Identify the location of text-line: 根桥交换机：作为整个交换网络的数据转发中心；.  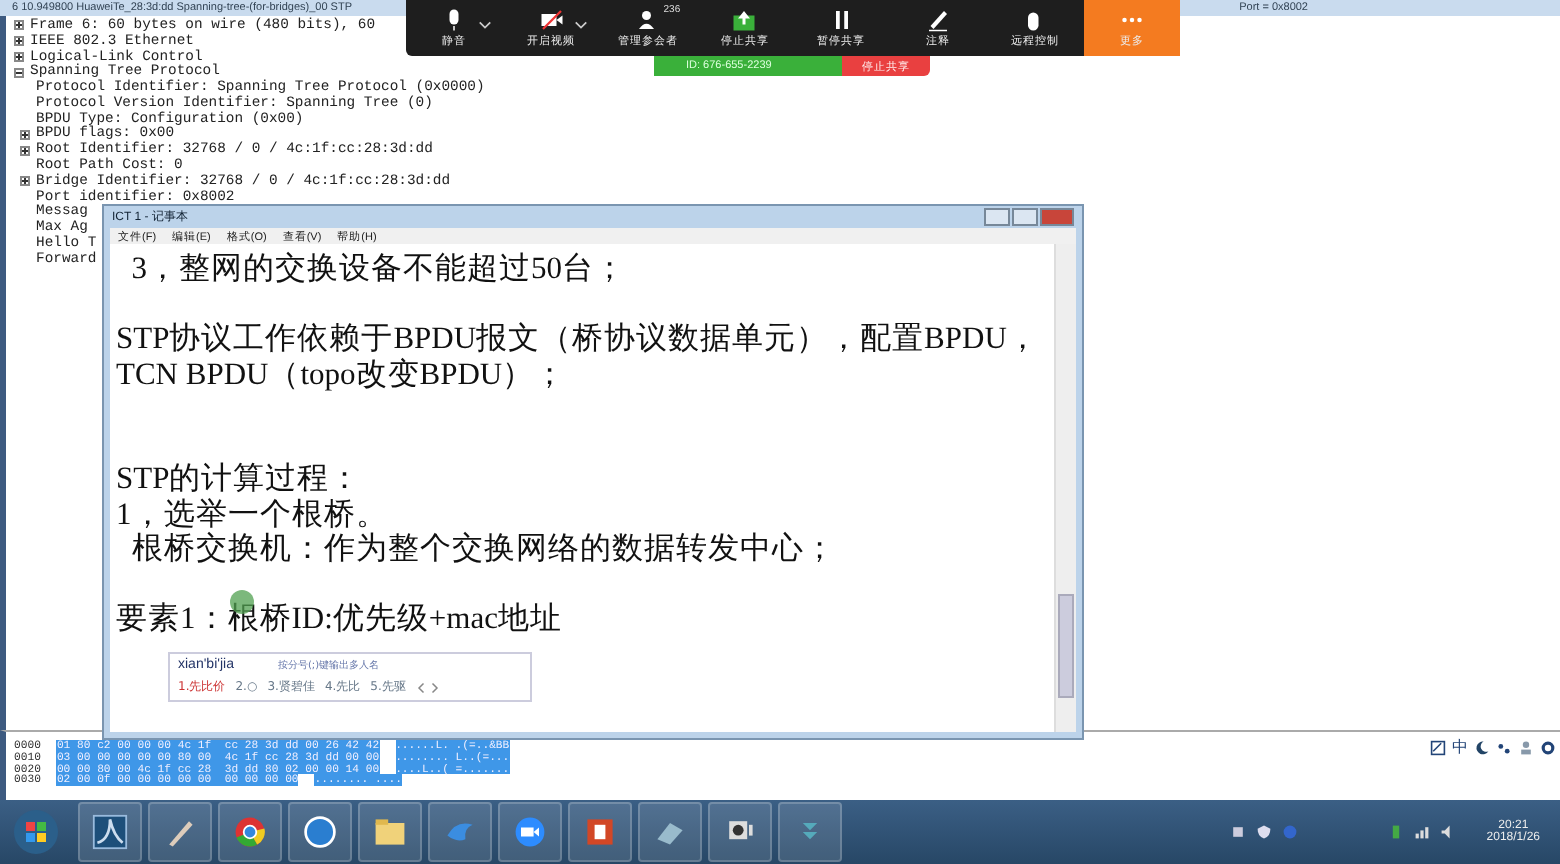
(482, 549).